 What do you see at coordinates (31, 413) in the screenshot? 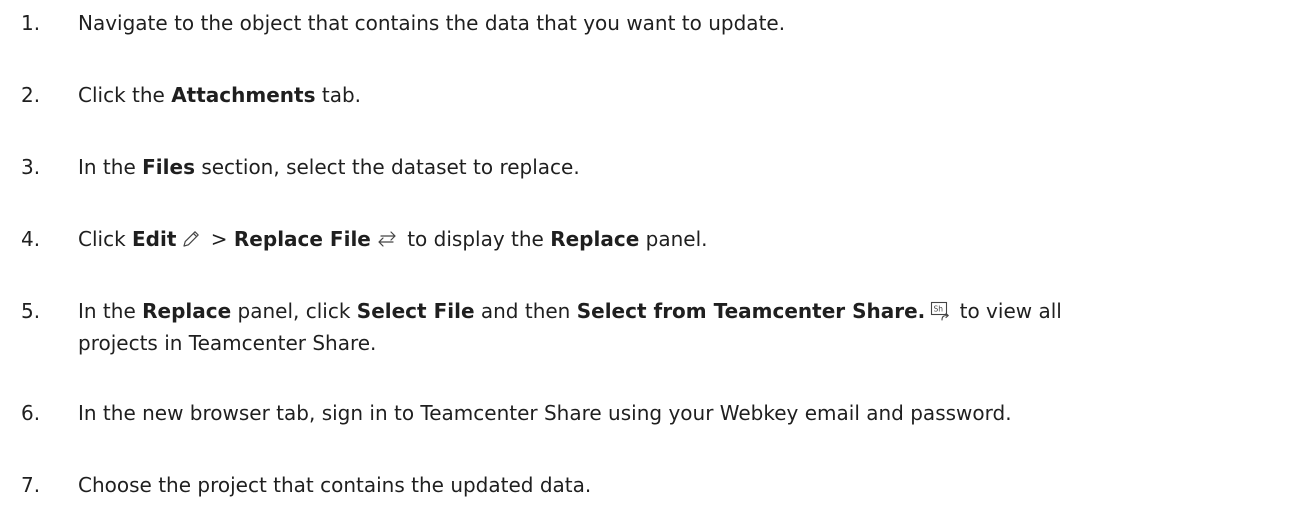
I see `step-number: 6.` at bounding box center [31, 413].